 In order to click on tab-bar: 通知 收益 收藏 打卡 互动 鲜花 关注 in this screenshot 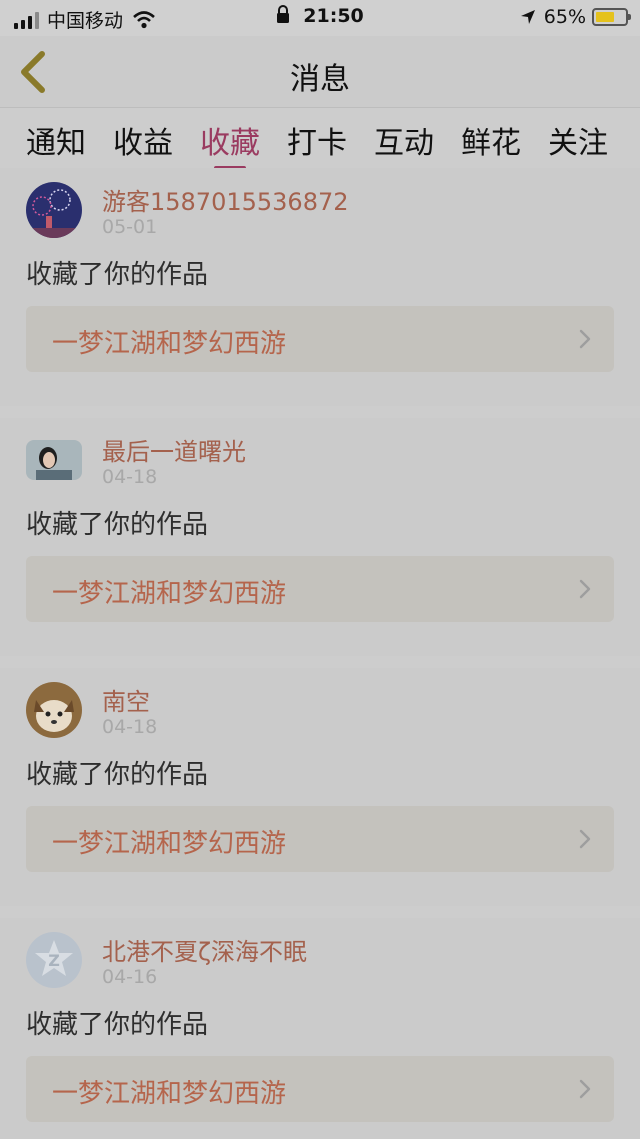, I will do `click(320, 139)`.